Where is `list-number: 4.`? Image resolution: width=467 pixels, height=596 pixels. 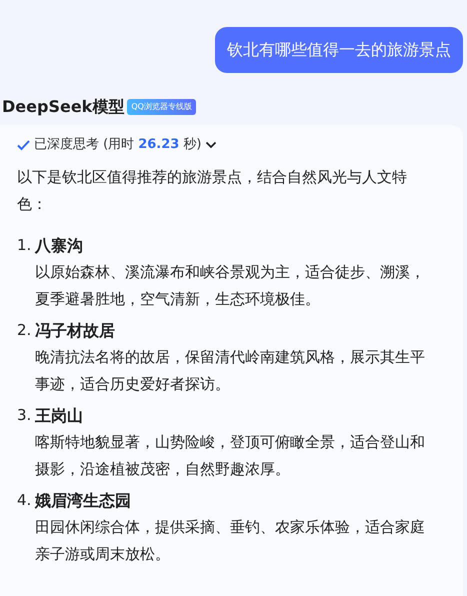
list-number: 4. is located at coordinates (24, 500).